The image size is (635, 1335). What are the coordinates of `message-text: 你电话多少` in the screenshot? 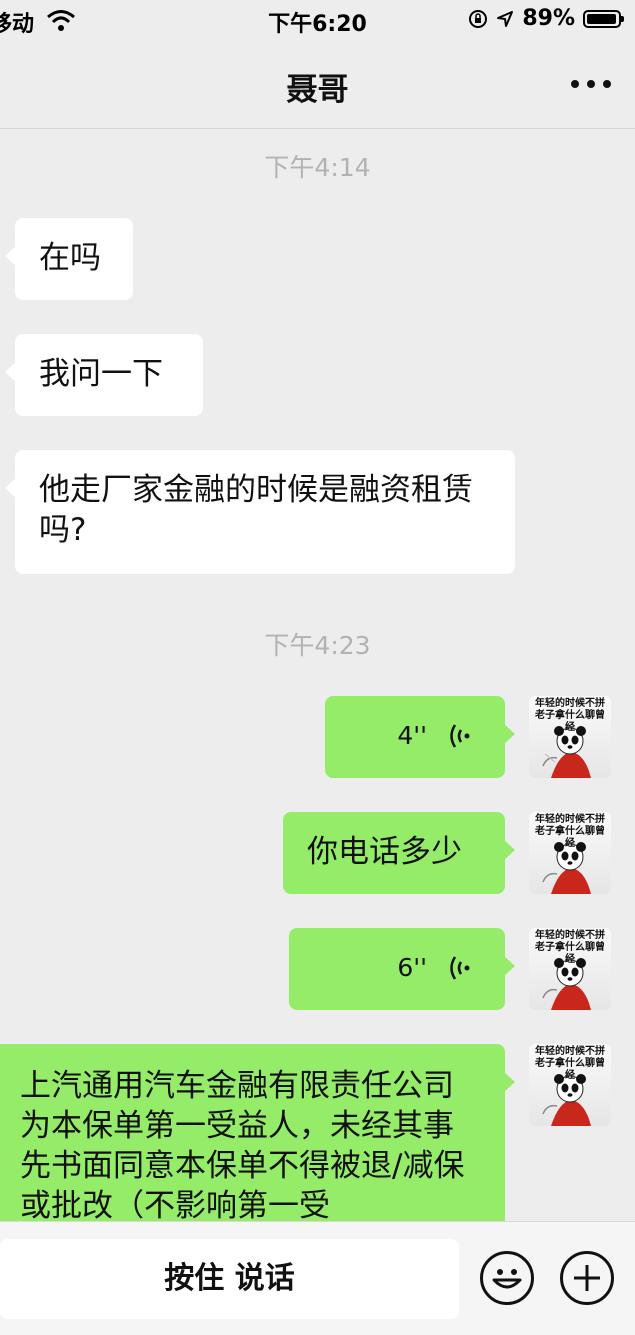 It's located at (384, 852).